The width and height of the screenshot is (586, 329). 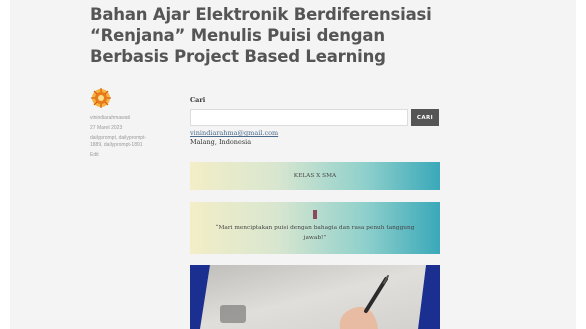 I want to click on search-form: CARI, so click(x=316, y=117).